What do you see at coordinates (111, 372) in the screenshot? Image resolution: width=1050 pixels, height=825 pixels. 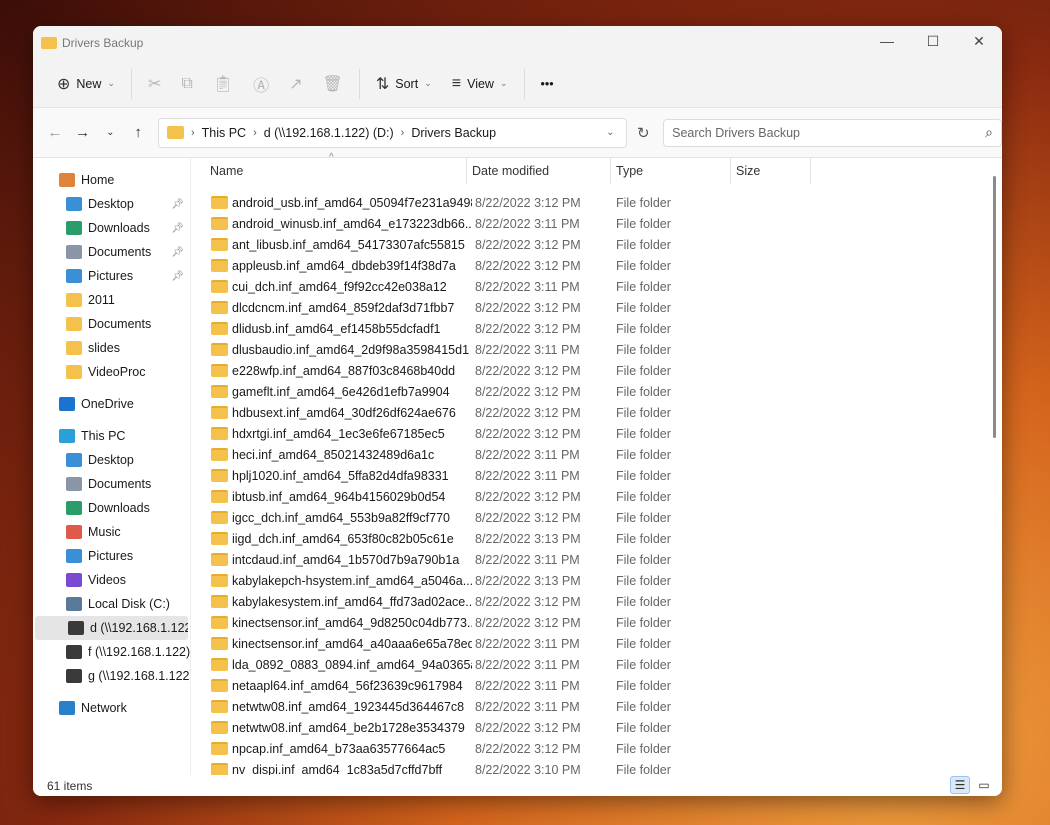 I see `sidebar-item-folder: VideoProc` at bounding box center [111, 372].